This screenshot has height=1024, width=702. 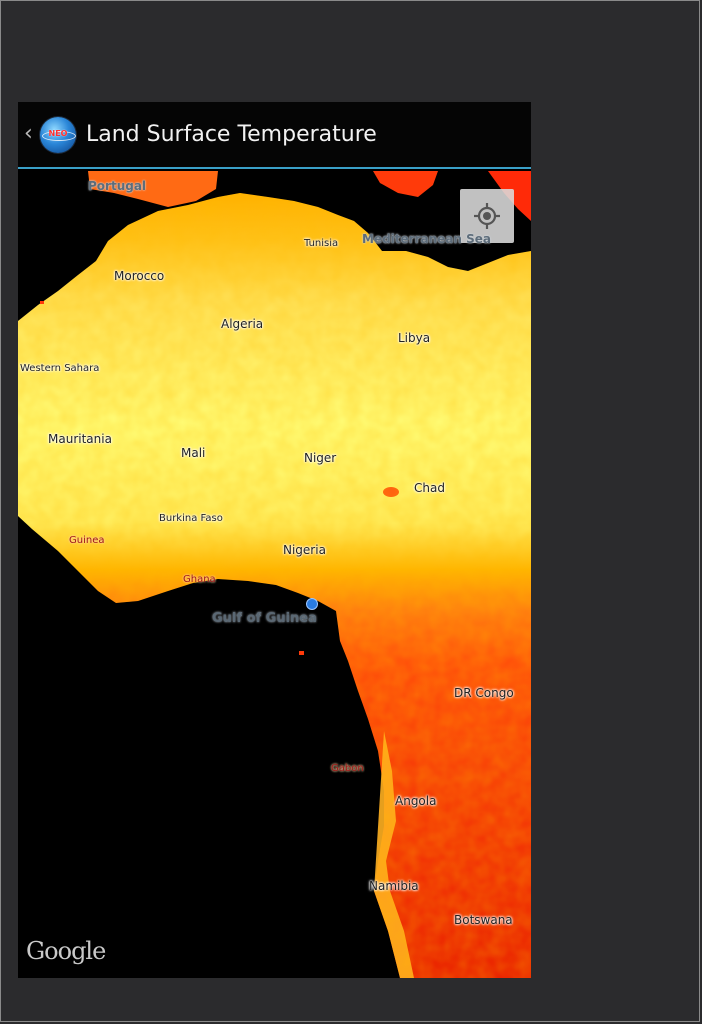 I want to click on label-dr-congo: DR Congo, so click(x=484, y=693).